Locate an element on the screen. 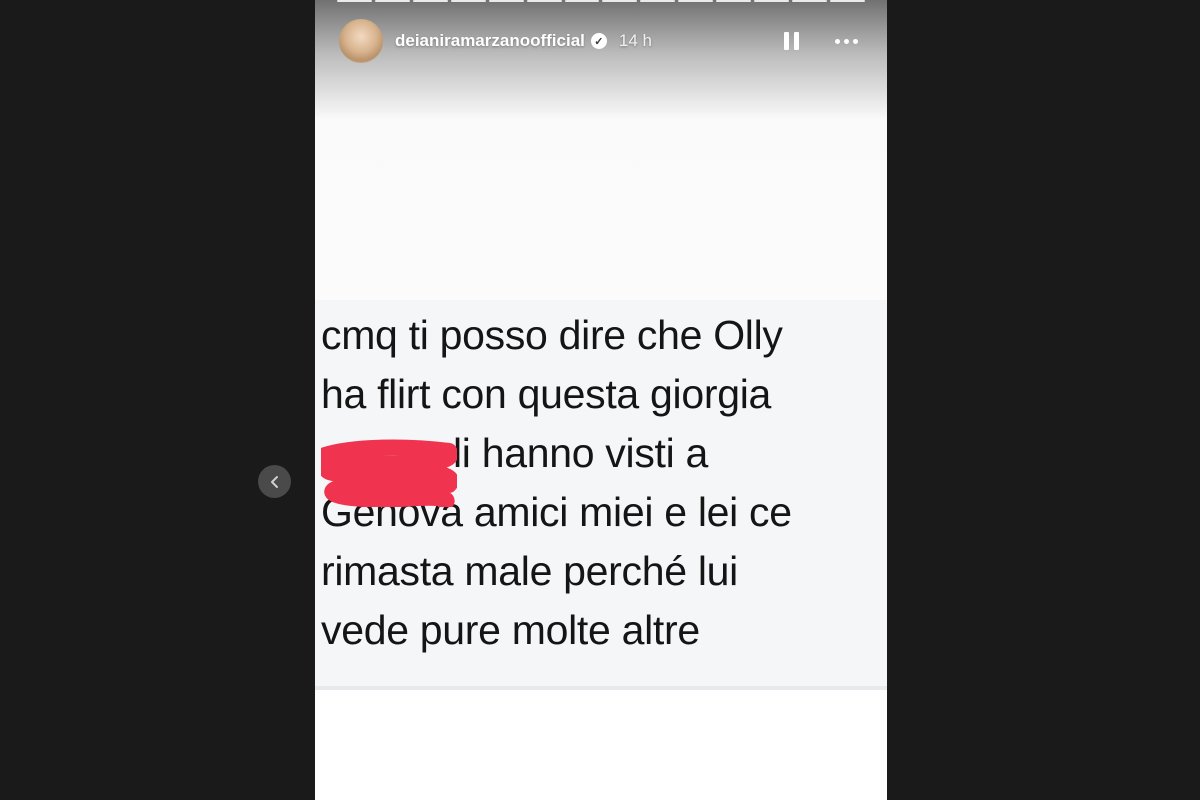  story-background-bottom is located at coordinates (601, 745).